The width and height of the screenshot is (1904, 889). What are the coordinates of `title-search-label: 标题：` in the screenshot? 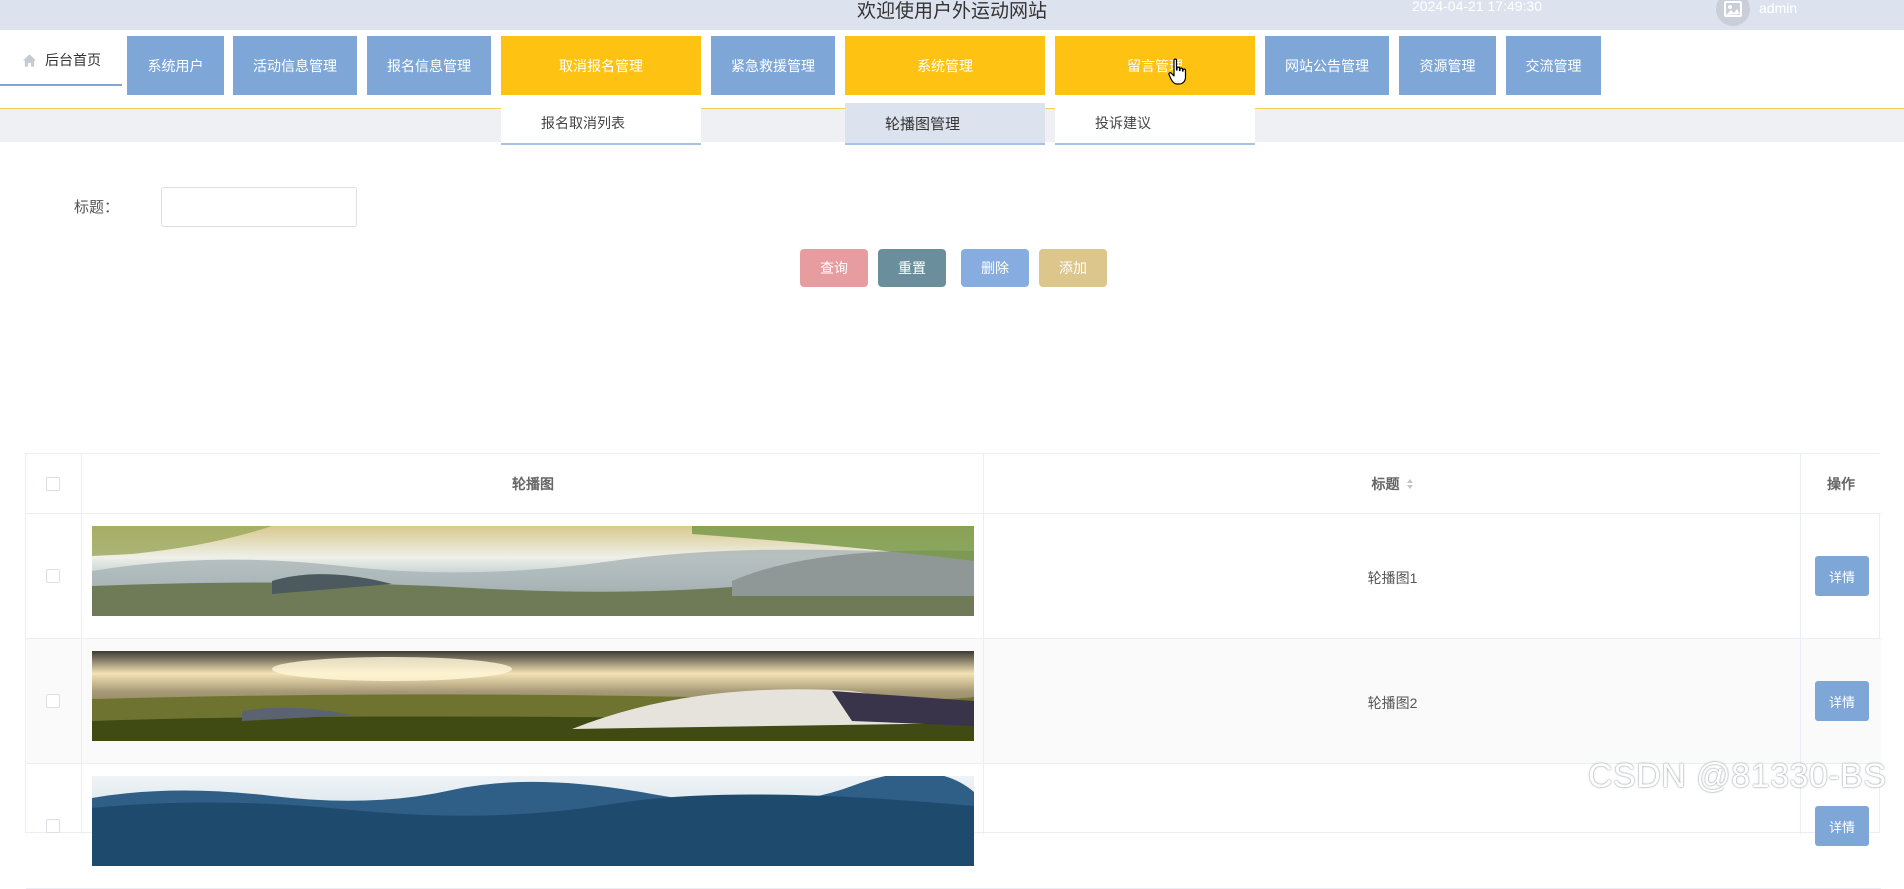 It's located at (97, 207).